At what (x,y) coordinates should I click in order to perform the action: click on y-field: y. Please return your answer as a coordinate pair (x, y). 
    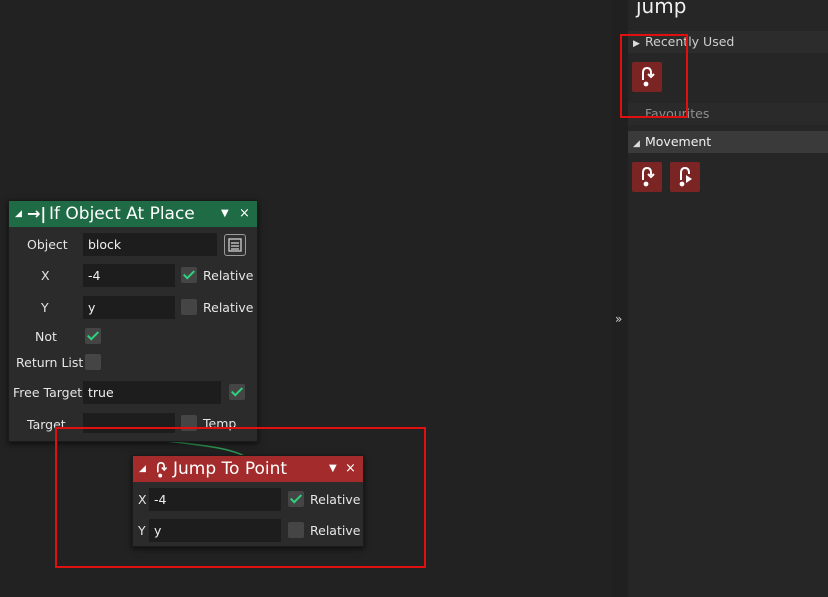
    Looking at the image, I should click on (129, 307).